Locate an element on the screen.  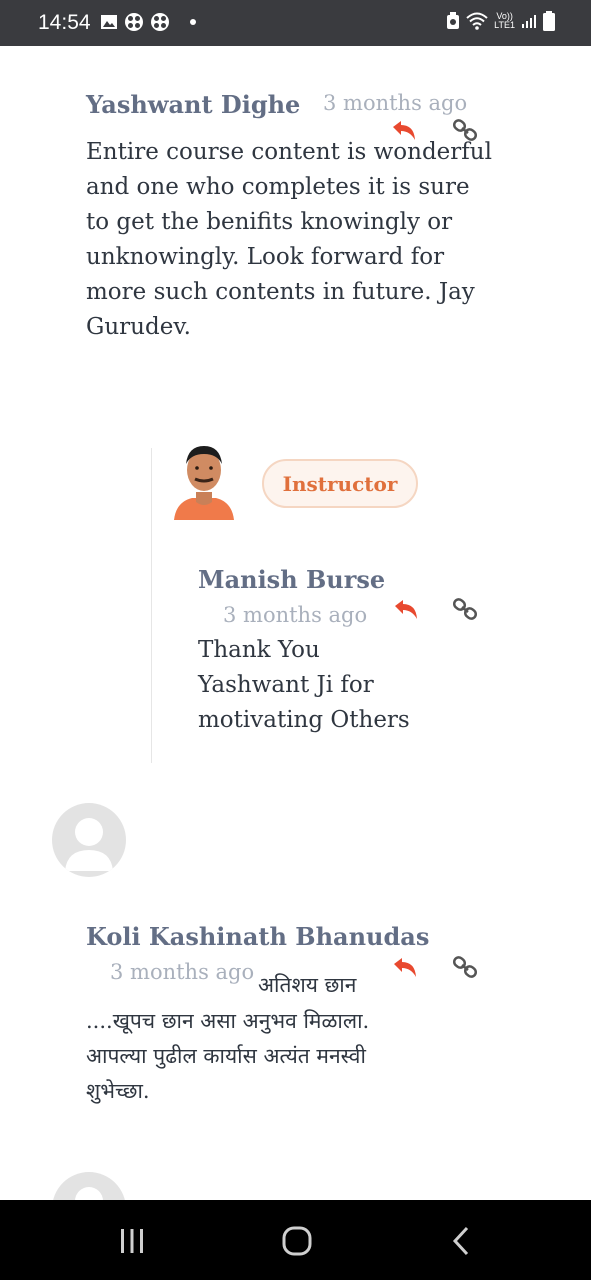
avatar-photo is located at coordinates (204, 483).